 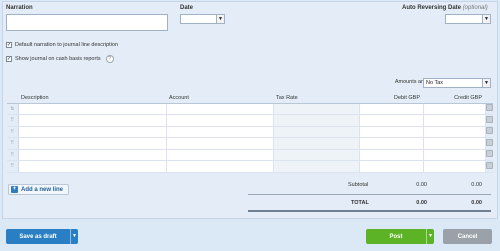 I want to click on add-new-line-label: Add a new line, so click(x=42, y=189).